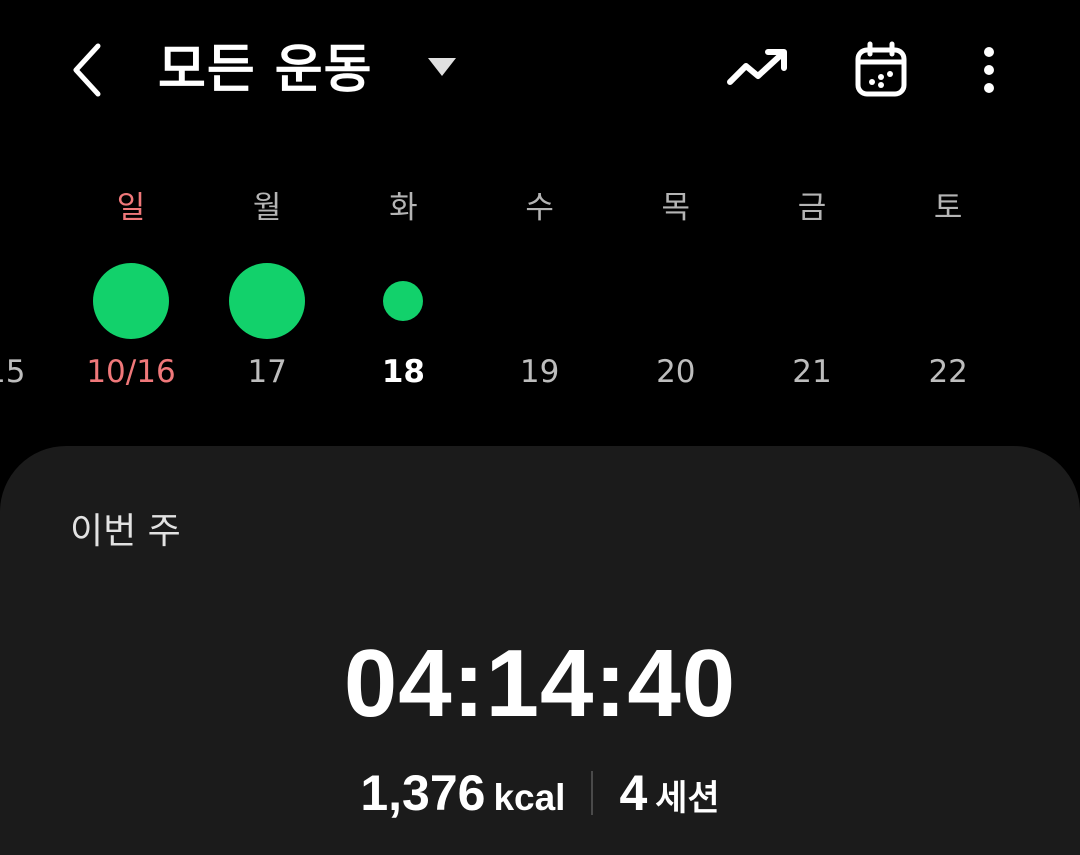  What do you see at coordinates (948, 372) in the screenshot?
I see `day-date: 22` at bounding box center [948, 372].